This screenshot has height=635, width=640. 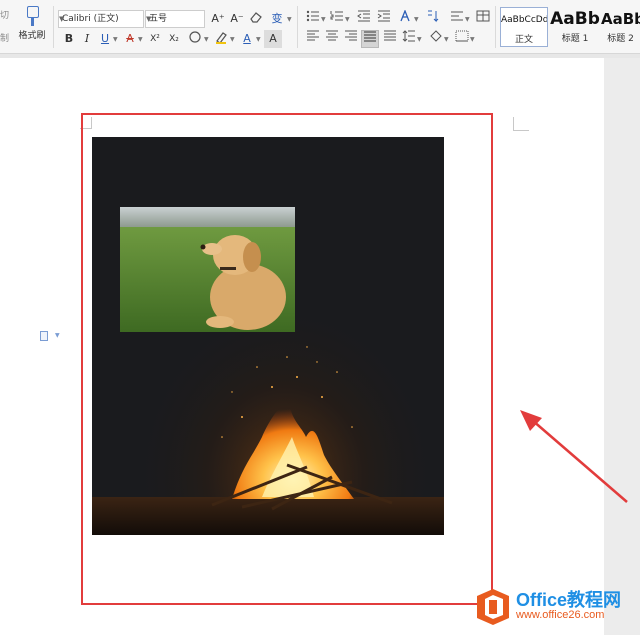 I want to click on text-effect-button, so click(x=195, y=39).